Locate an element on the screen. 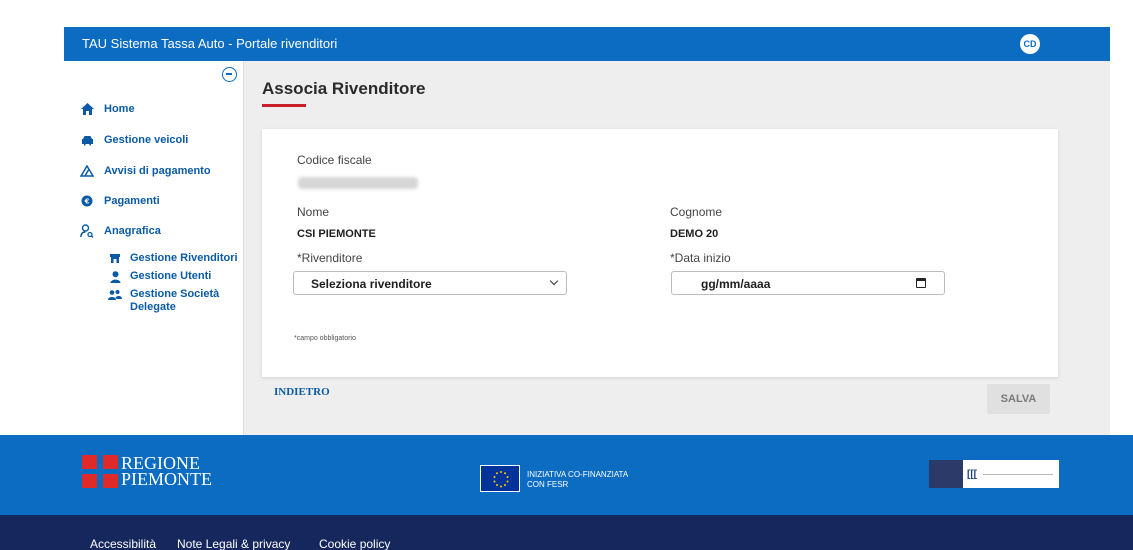 The height and width of the screenshot is (550, 1133). codice-fiscale-label: Codice fiscale is located at coordinates (334, 160).